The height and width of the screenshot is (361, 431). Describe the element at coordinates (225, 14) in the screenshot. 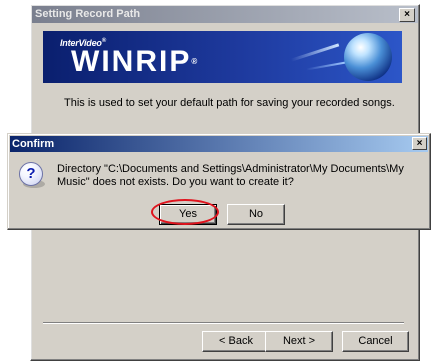

I see `window-title-bar: Setting Record Path ×` at that location.